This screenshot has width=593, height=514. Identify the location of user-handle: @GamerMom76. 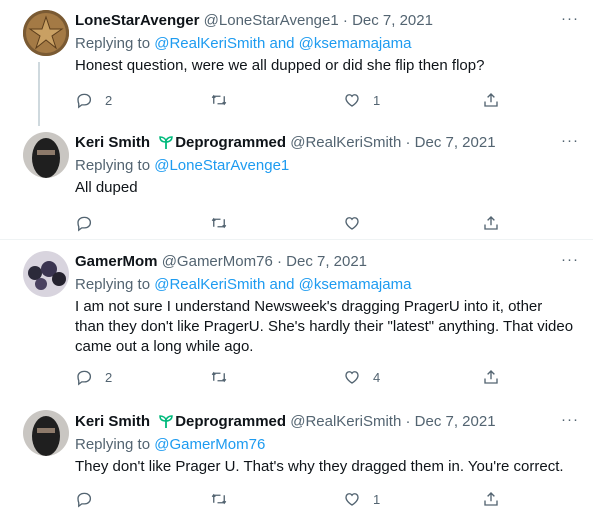
(217, 261).